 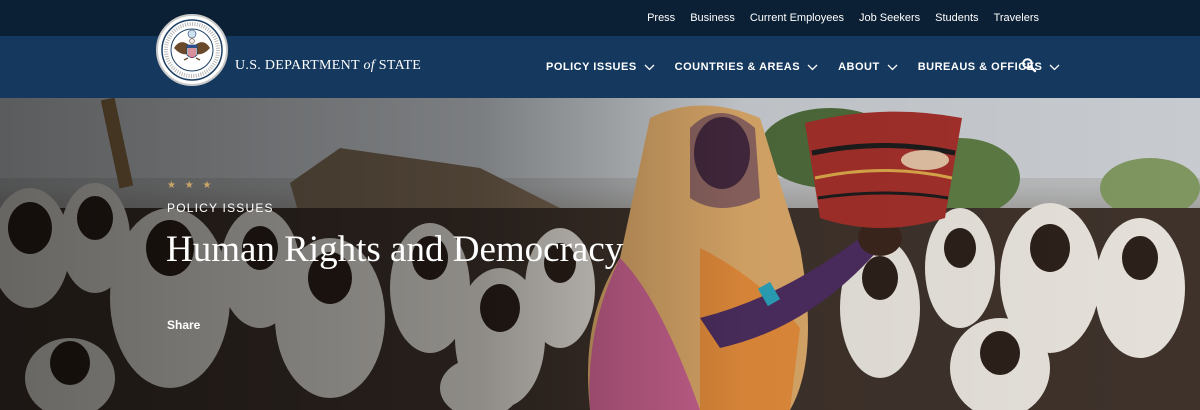 I want to click on nav-item-bureaus-offices: BUREAUS & OFFICES, so click(x=989, y=67).